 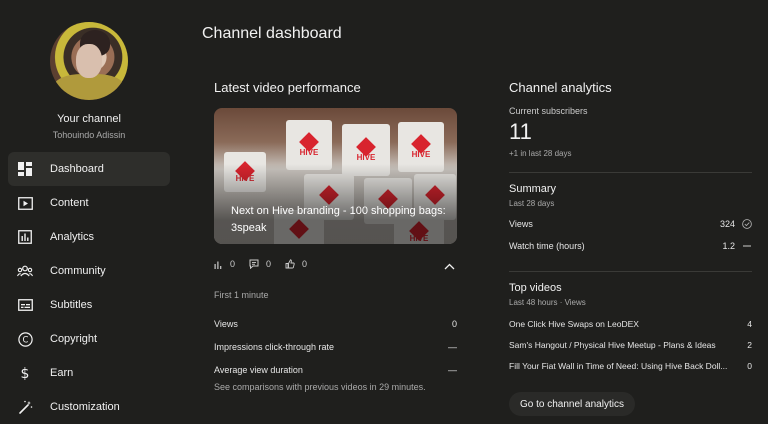 What do you see at coordinates (74, 339) in the screenshot?
I see `sidebar-item-label: Copyright` at bounding box center [74, 339].